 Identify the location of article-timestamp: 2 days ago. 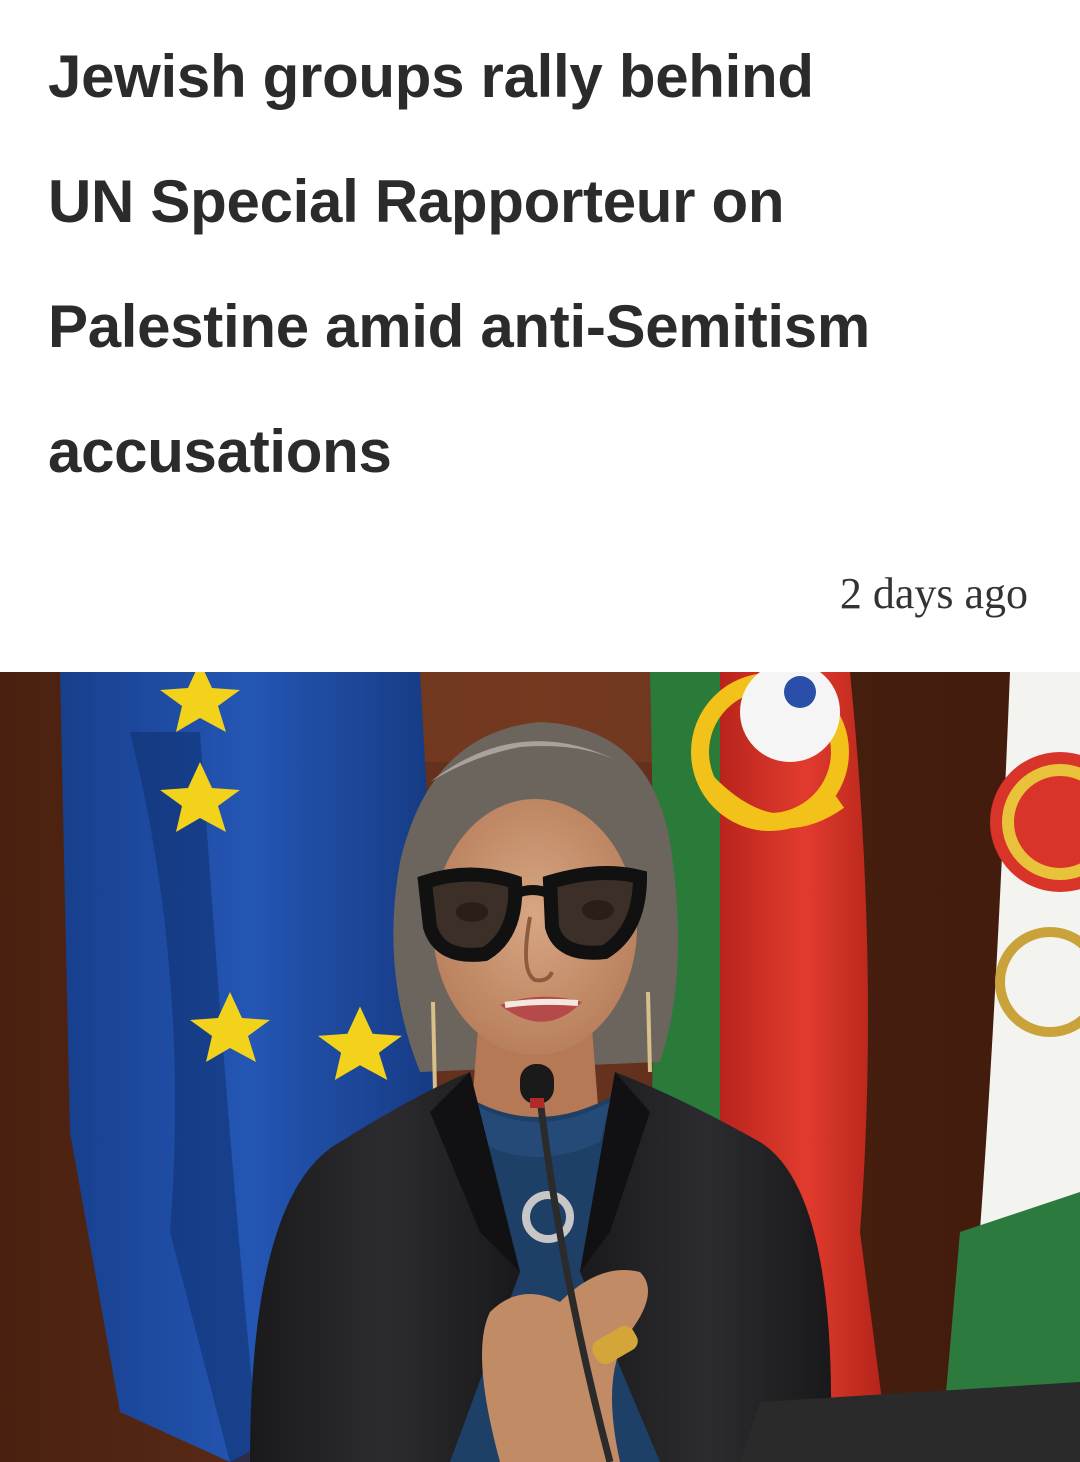
(933, 593).